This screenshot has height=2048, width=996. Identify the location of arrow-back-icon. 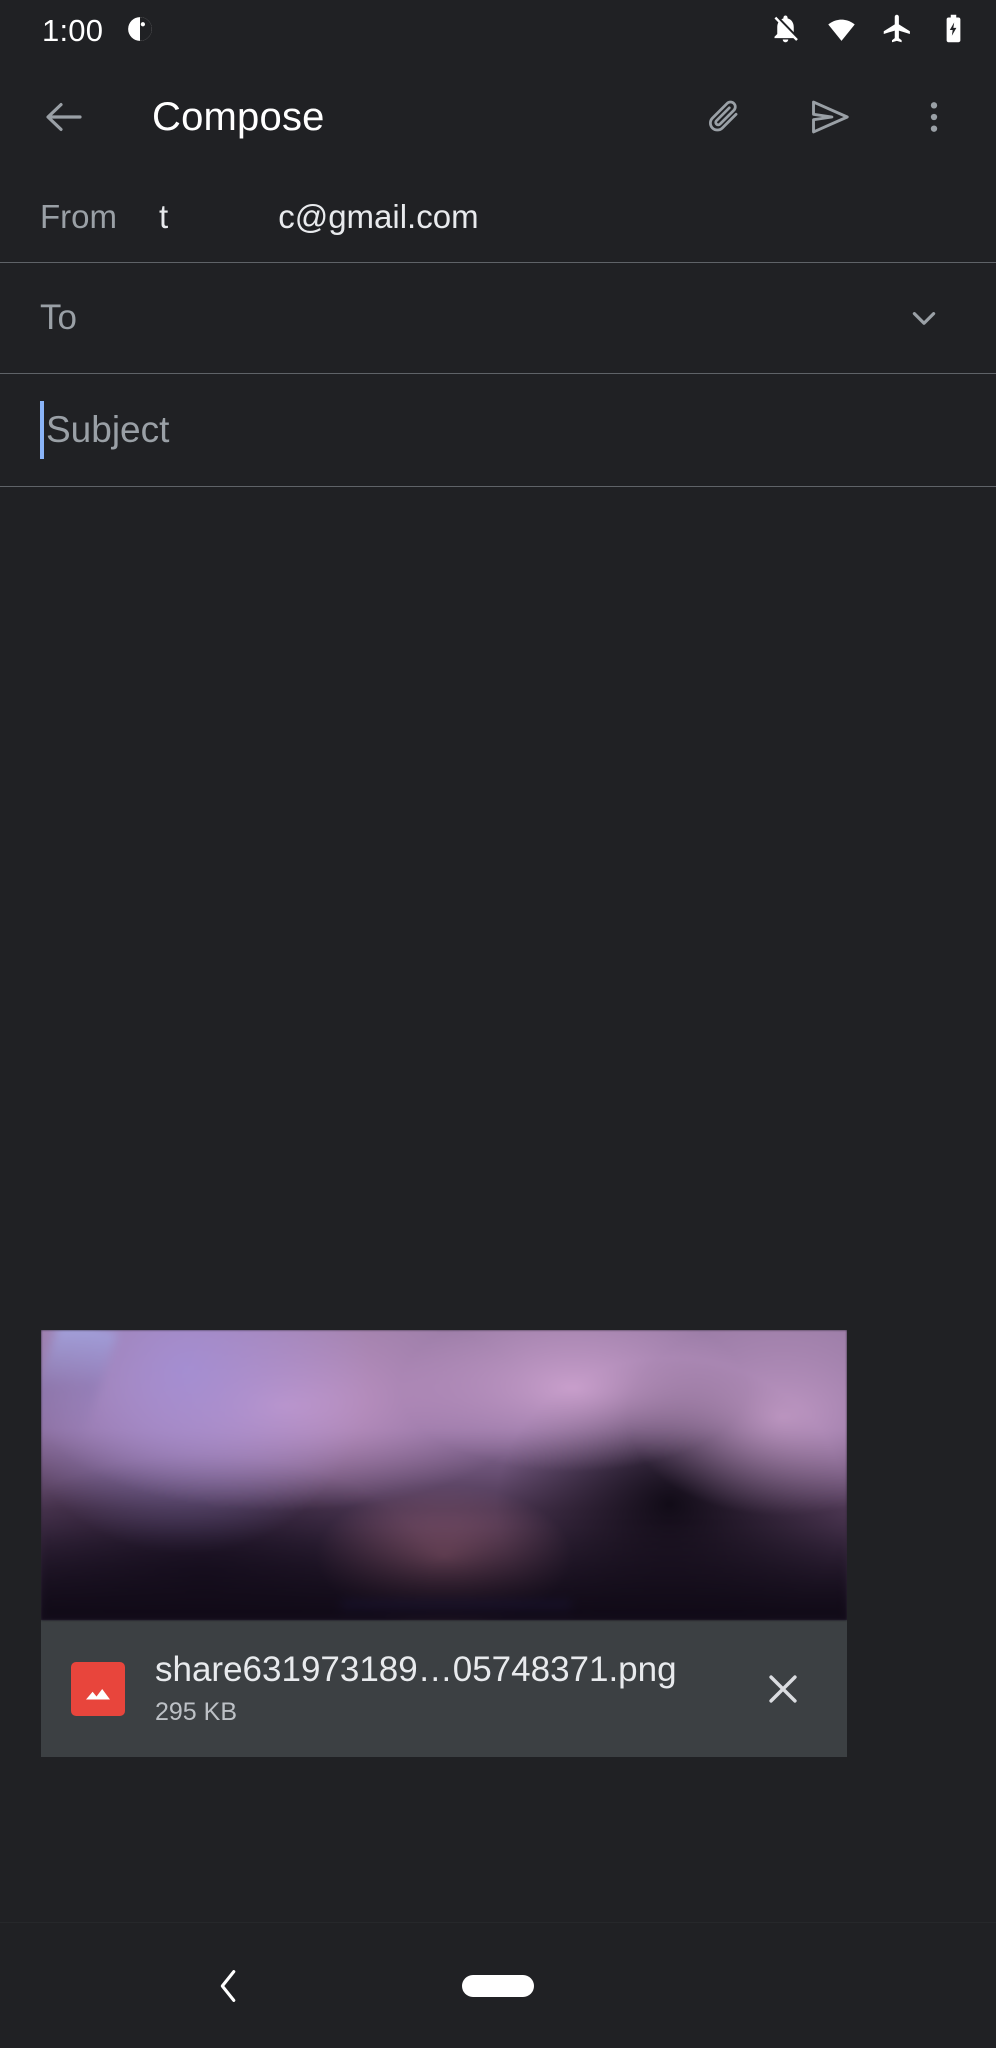
(64, 117).